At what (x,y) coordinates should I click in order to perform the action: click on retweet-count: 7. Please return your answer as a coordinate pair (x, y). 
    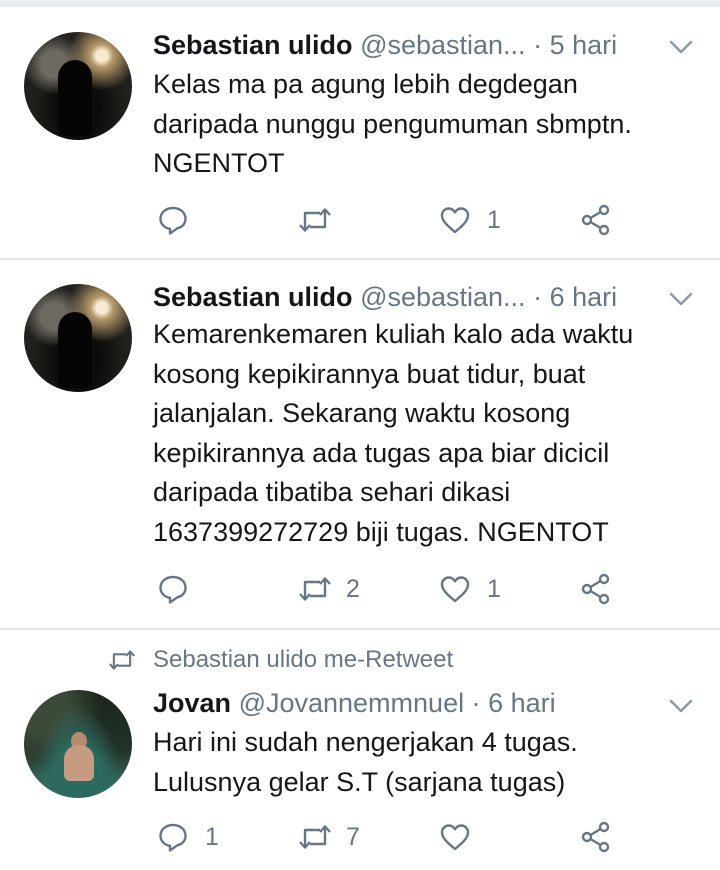
    Looking at the image, I should click on (353, 837).